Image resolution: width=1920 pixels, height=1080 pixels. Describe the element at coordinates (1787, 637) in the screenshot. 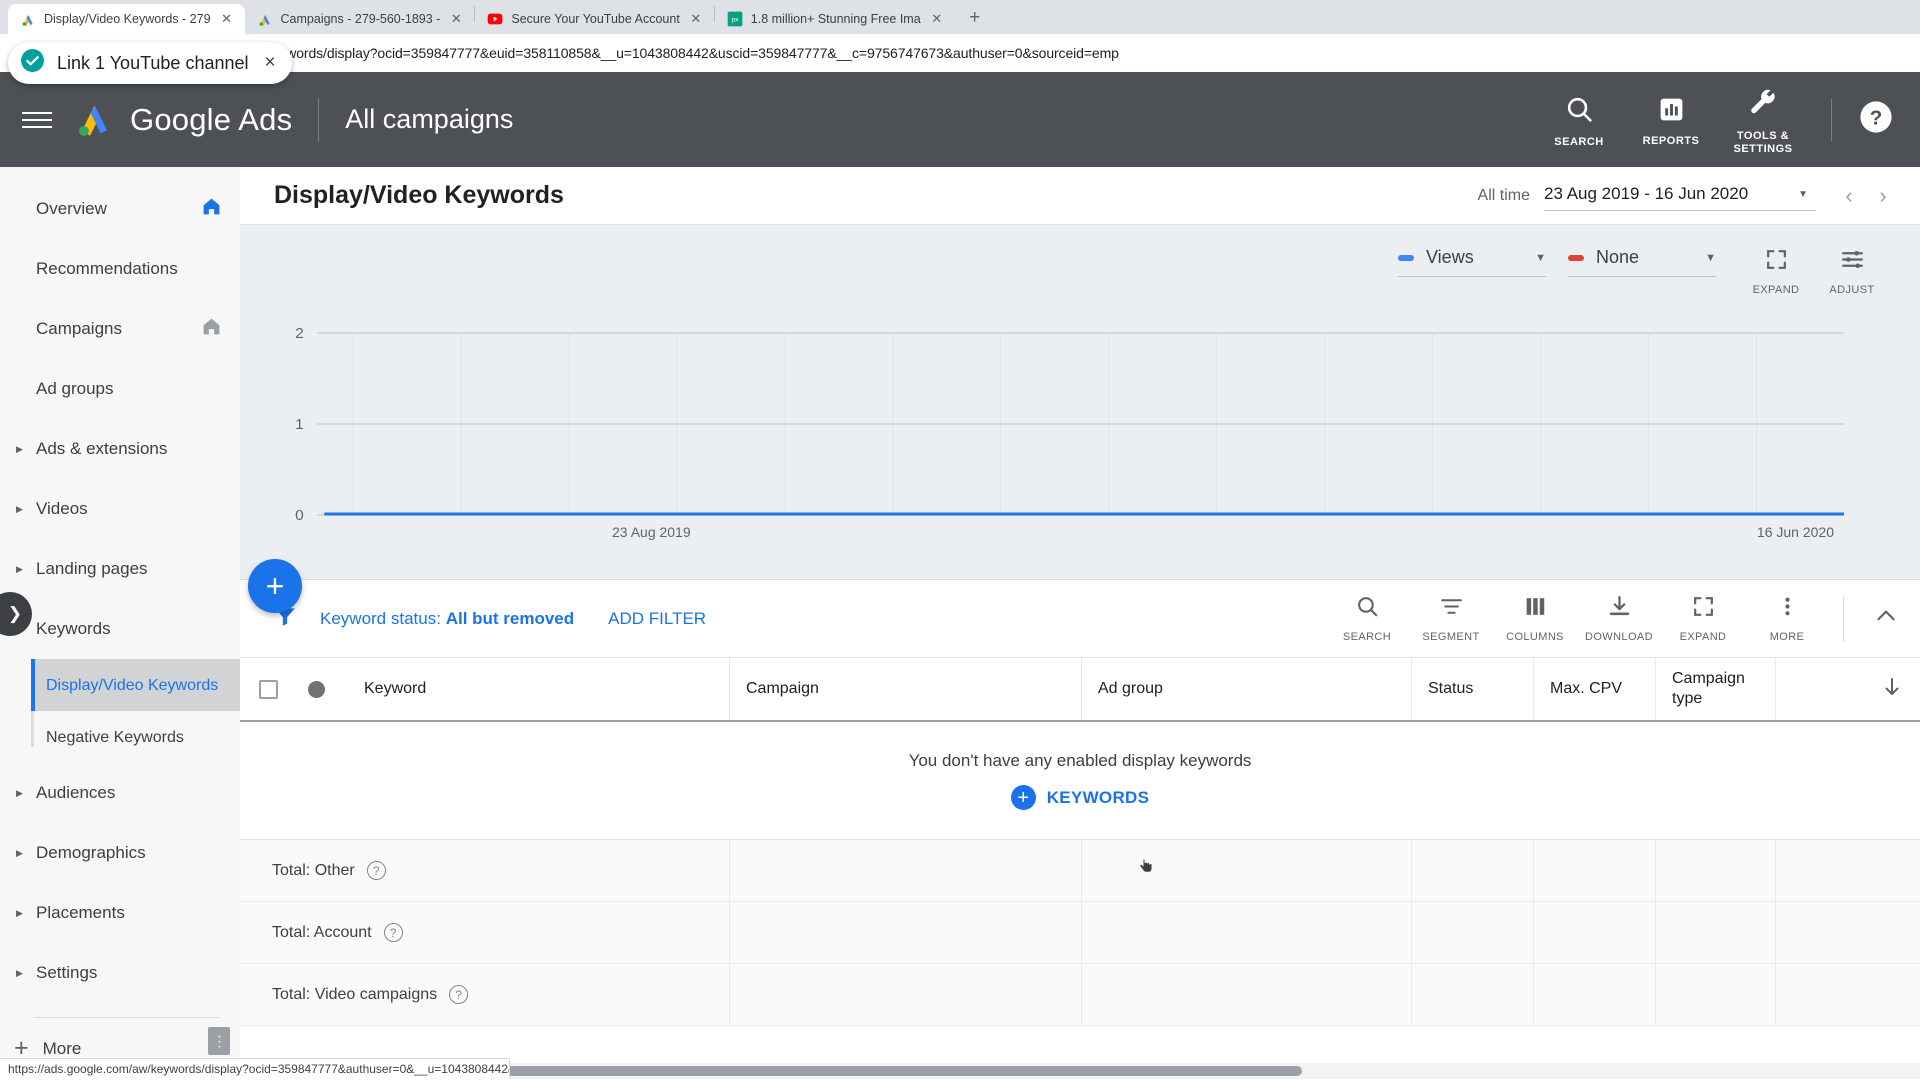

I see `table-more-label: MORE` at that location.